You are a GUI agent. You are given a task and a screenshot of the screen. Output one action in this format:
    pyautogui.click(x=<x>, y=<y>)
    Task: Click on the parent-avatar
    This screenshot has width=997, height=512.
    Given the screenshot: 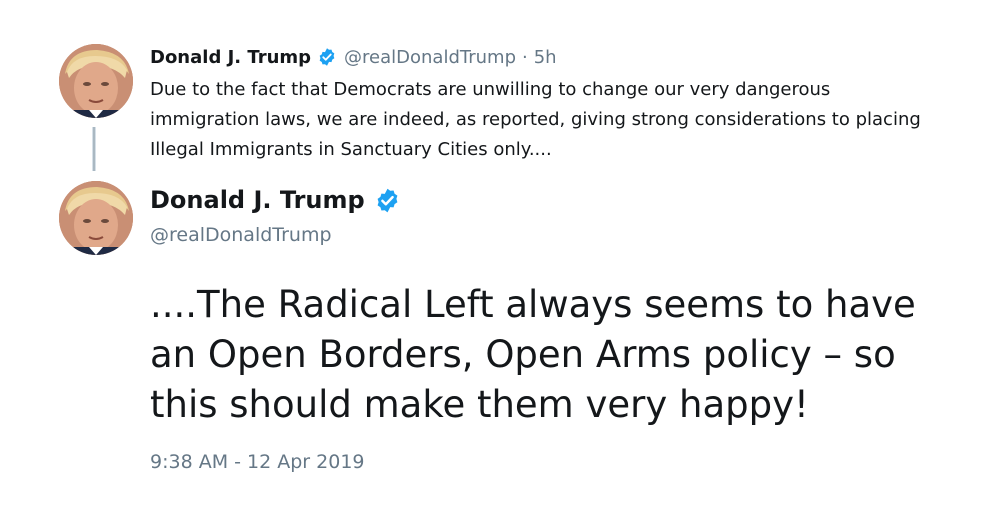 What is the action you would take?
    pyautogui.click(x=96, y=81)
    